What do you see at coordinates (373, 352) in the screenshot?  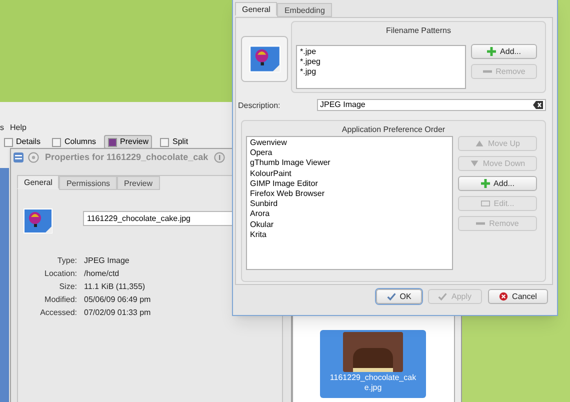 I see `cake-thumbnail` at bounding box center [373, 352].